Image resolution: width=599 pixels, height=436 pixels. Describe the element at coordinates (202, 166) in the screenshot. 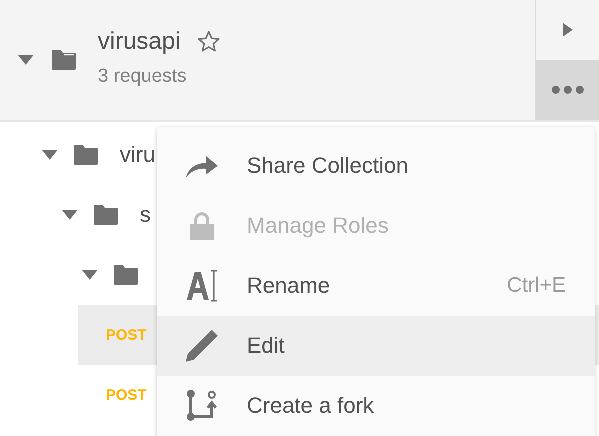

I see `share-icon` at that location.